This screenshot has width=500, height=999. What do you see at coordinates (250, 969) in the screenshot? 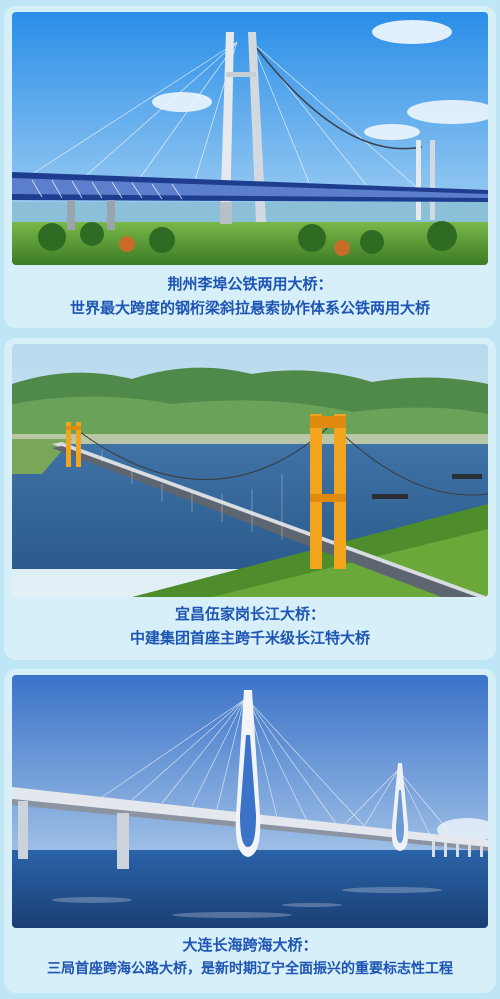
I see `bridge-subtitle: 三局首座跨海公路大桥，是新时期辽宁全面振兴的重要标志性工程` at bounding box center [250, 969].